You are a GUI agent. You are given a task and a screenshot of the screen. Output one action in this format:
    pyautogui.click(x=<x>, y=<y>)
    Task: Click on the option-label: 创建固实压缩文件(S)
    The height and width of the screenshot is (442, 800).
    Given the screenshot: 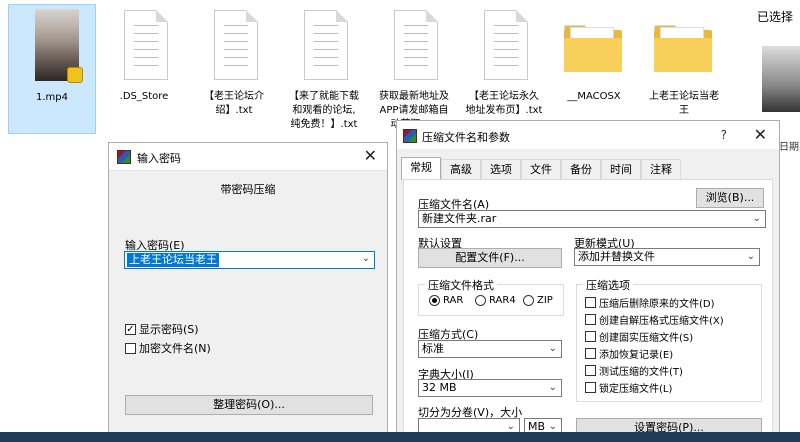 What is the action you would take?
    pyautogui.click(x=646, y=338)
    